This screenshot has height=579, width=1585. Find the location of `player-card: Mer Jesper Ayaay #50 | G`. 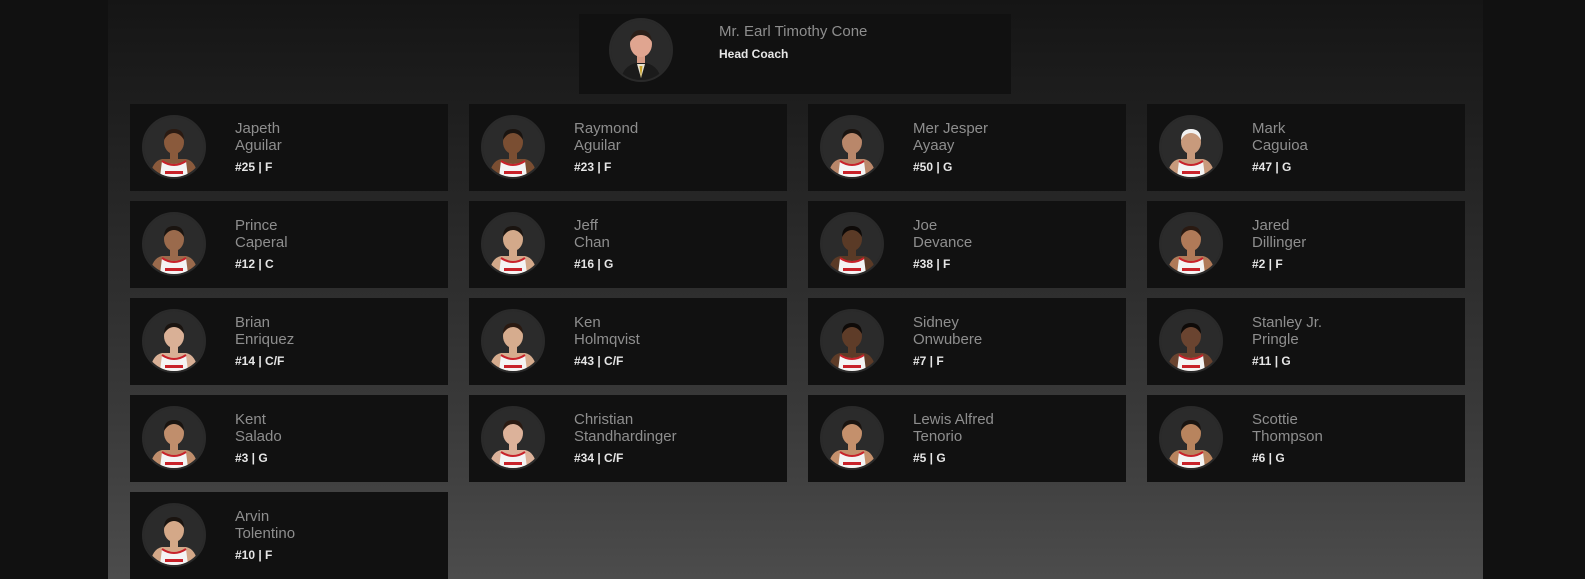

player-card: Mer Jesper Ayaay #50 | G is located at coordinates (967, 147).